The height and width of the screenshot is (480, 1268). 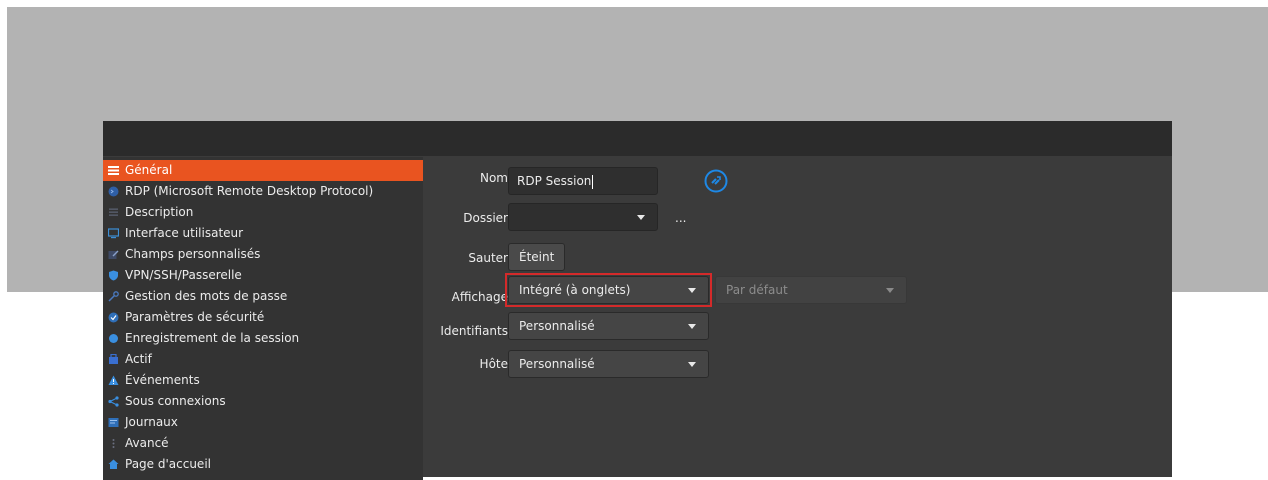 What do you see at coordinates (147, 443) in the screenshot?
I see `sidebar-item-label: Avancé` at bounding box center [147, 443].